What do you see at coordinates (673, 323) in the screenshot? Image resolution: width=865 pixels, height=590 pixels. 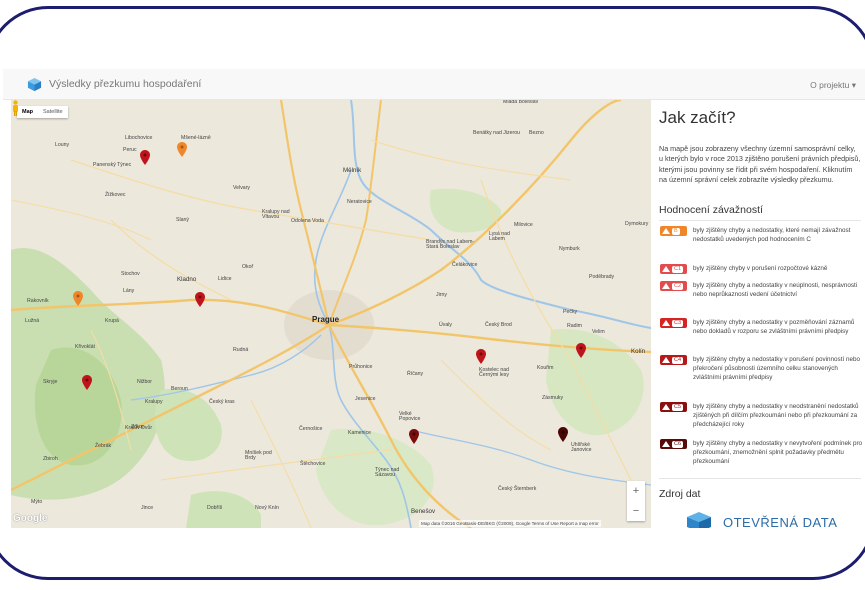 I see `severity-badge: C3` at bounding box center [673, 323].